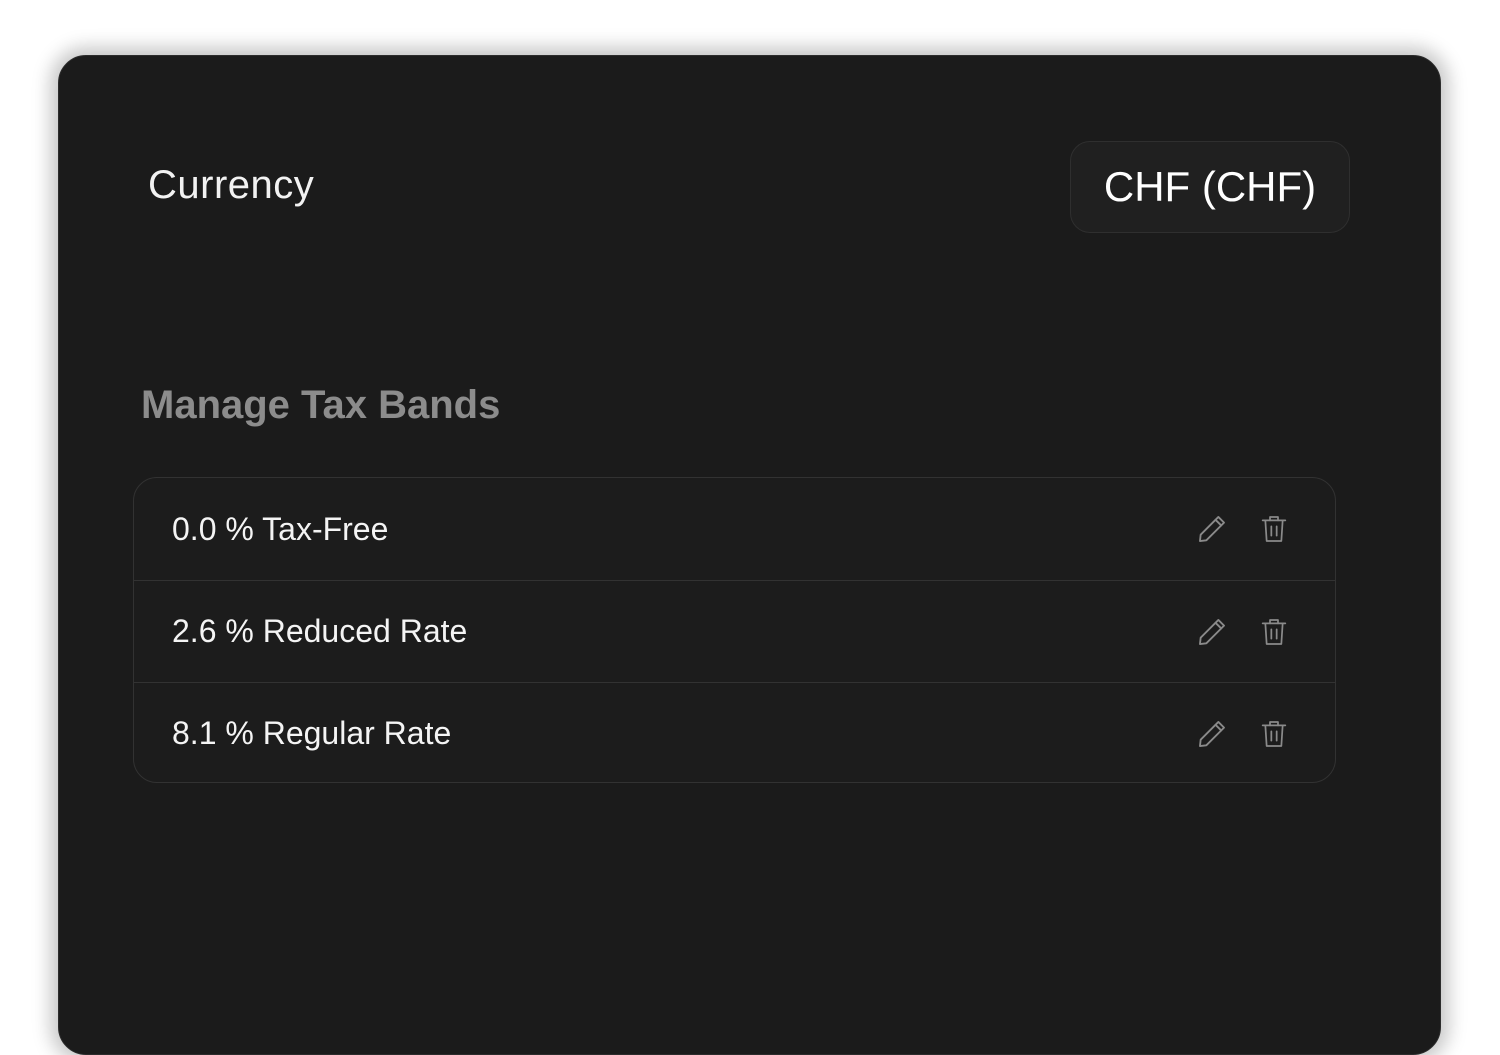  I want to click on tax-band-row: 8.1 % Regular Rate, so click(734, 732).